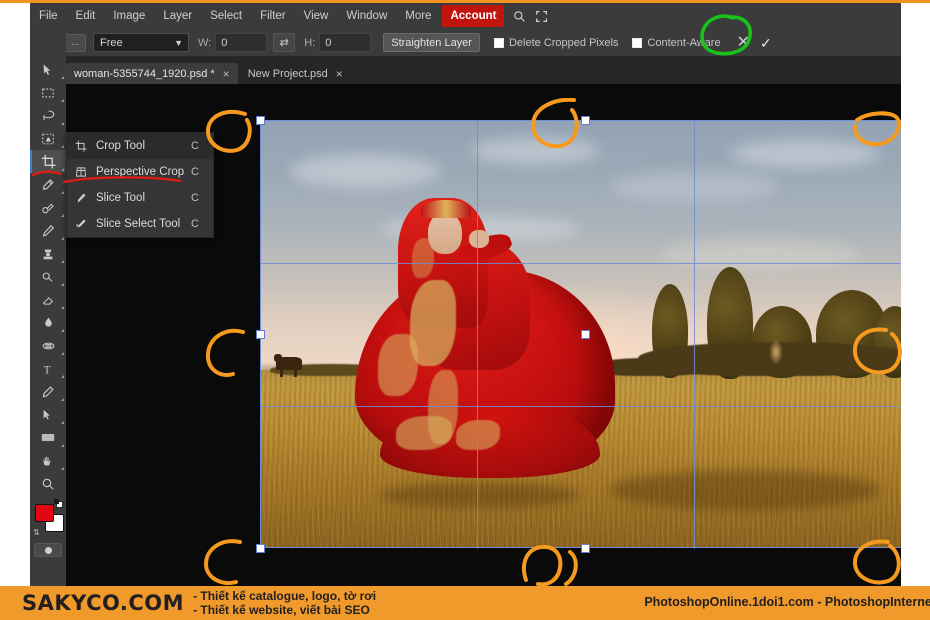  What do you see at coordinates (229, 131) in the screenshot?
I see `annotation-circle-handle-top-left` at bounding box center [229, 131].